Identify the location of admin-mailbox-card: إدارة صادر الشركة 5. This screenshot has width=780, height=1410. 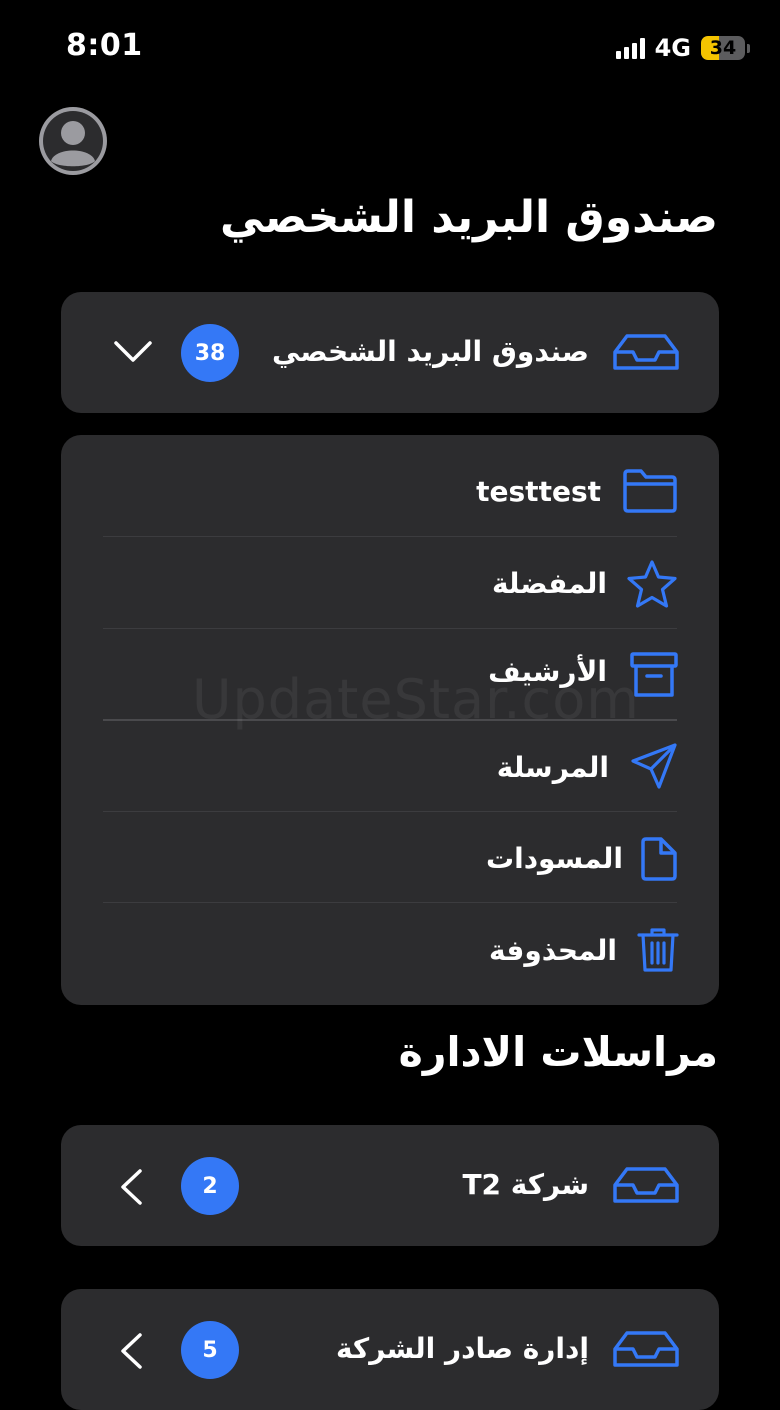
(390, 1349).